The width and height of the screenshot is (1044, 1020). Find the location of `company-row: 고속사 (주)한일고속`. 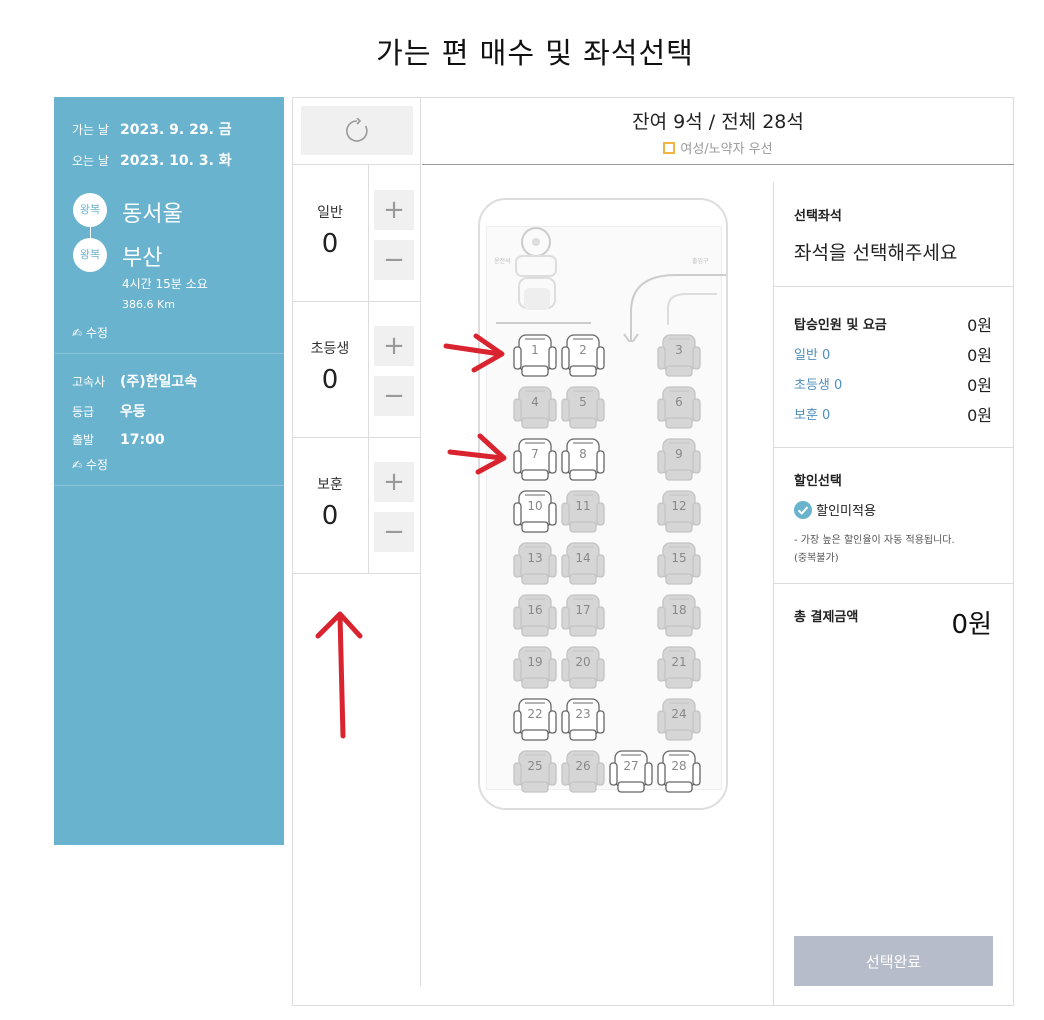

company-row: 고속사 (주)한일고속 is located at coordinates (134, 381).